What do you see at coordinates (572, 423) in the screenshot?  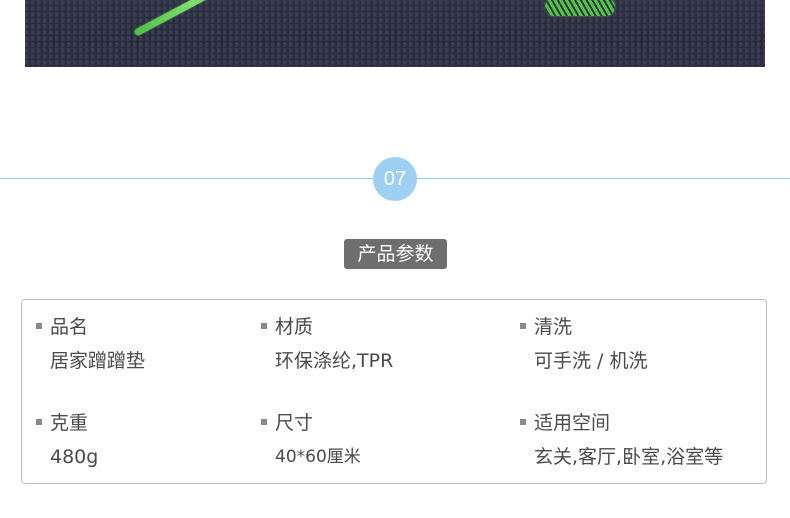 I see `spec-label: 适用空间` at bounding box center [572, 423].